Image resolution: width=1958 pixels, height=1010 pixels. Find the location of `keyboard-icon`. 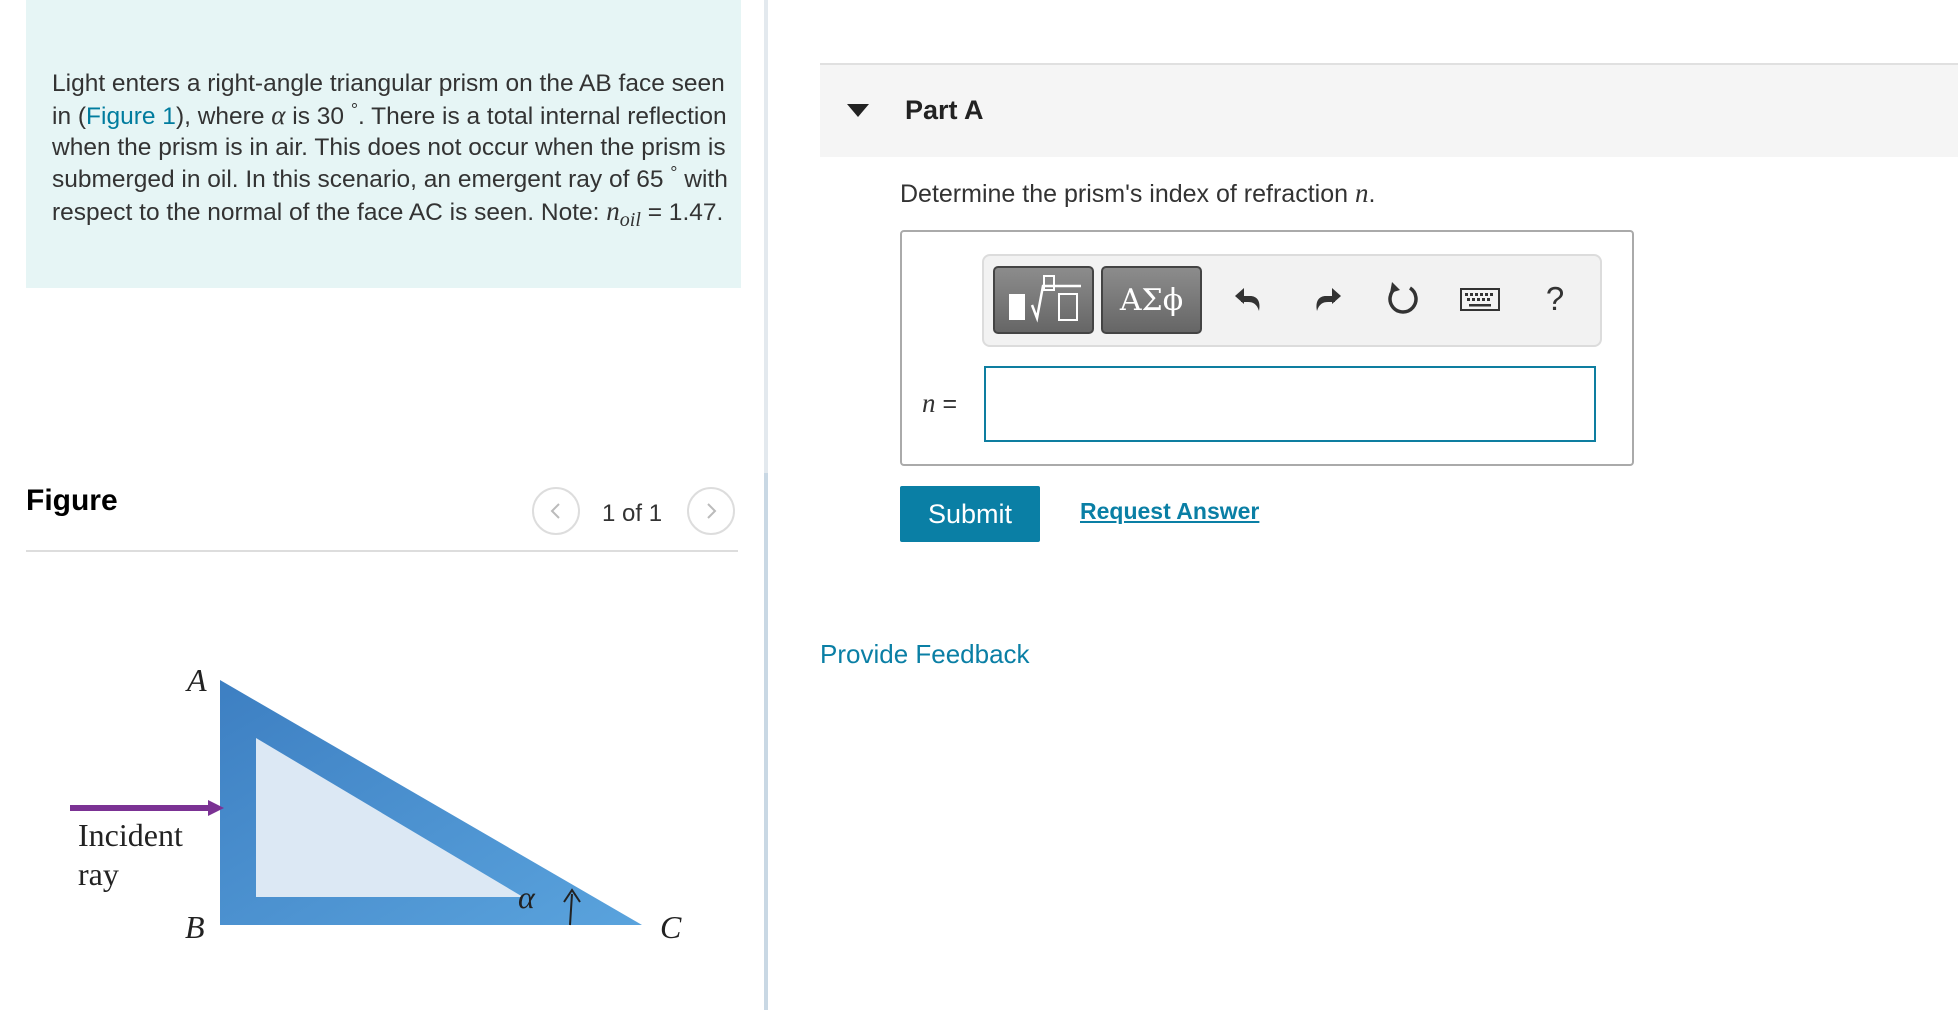

keyboard-icon is located at coordinates (1480, 299).